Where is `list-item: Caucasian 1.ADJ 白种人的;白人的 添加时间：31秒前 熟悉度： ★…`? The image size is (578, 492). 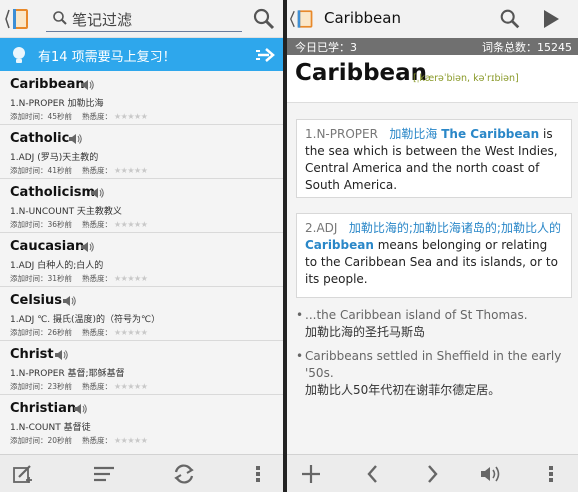 list-item: Caucasian 1.ADJ 白种人的;白人的 添加时间：31秒前 熟悉度： ★… is located at coordinates (141, 260).